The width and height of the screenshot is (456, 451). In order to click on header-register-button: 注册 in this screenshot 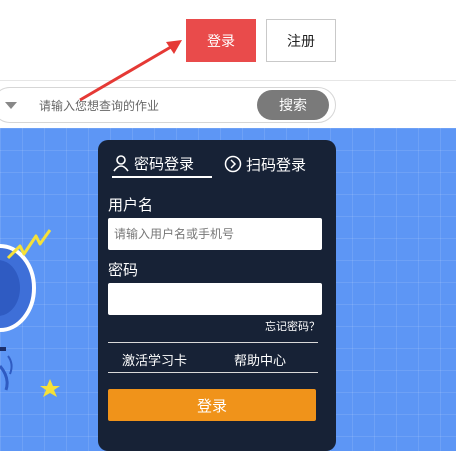, I will do `click(301, 40)`.